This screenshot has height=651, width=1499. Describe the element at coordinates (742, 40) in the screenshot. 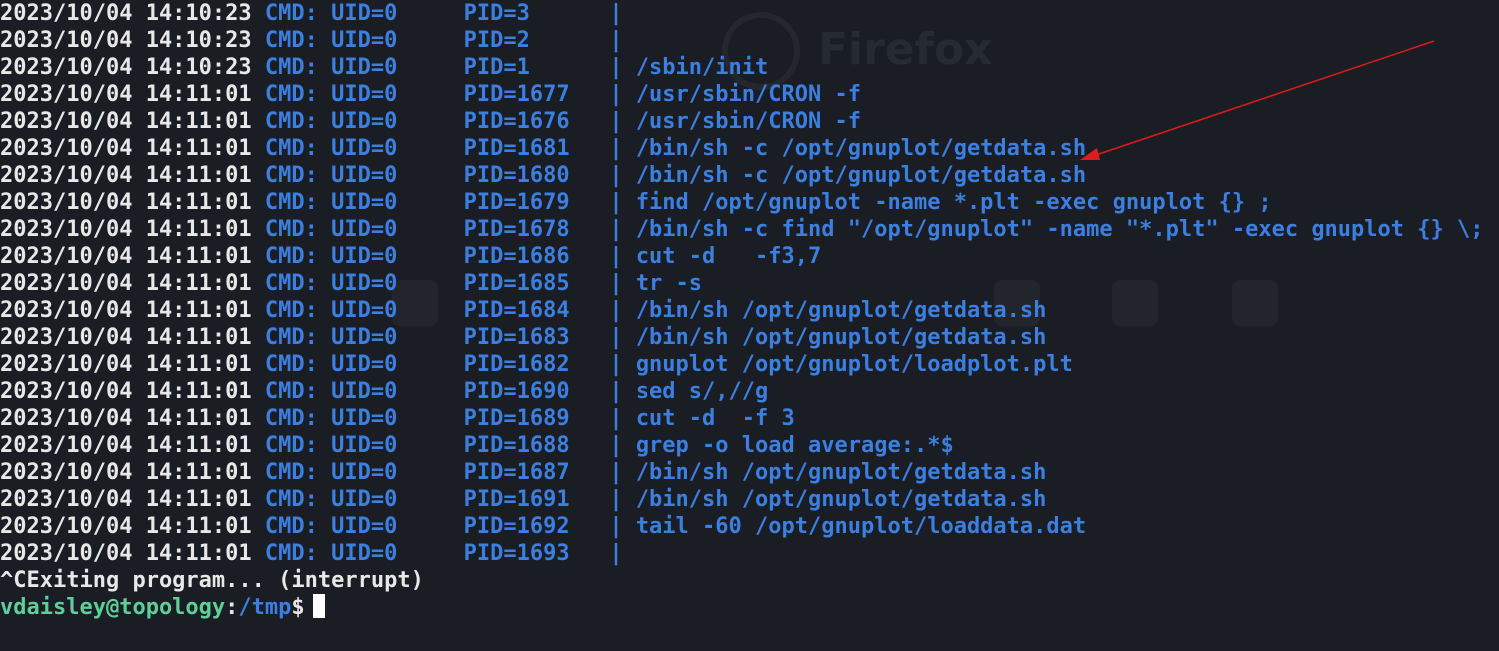

I see `log-line: 2023/10/04 14:10:23 CMD: UID=0 PID=2 |` at that location.